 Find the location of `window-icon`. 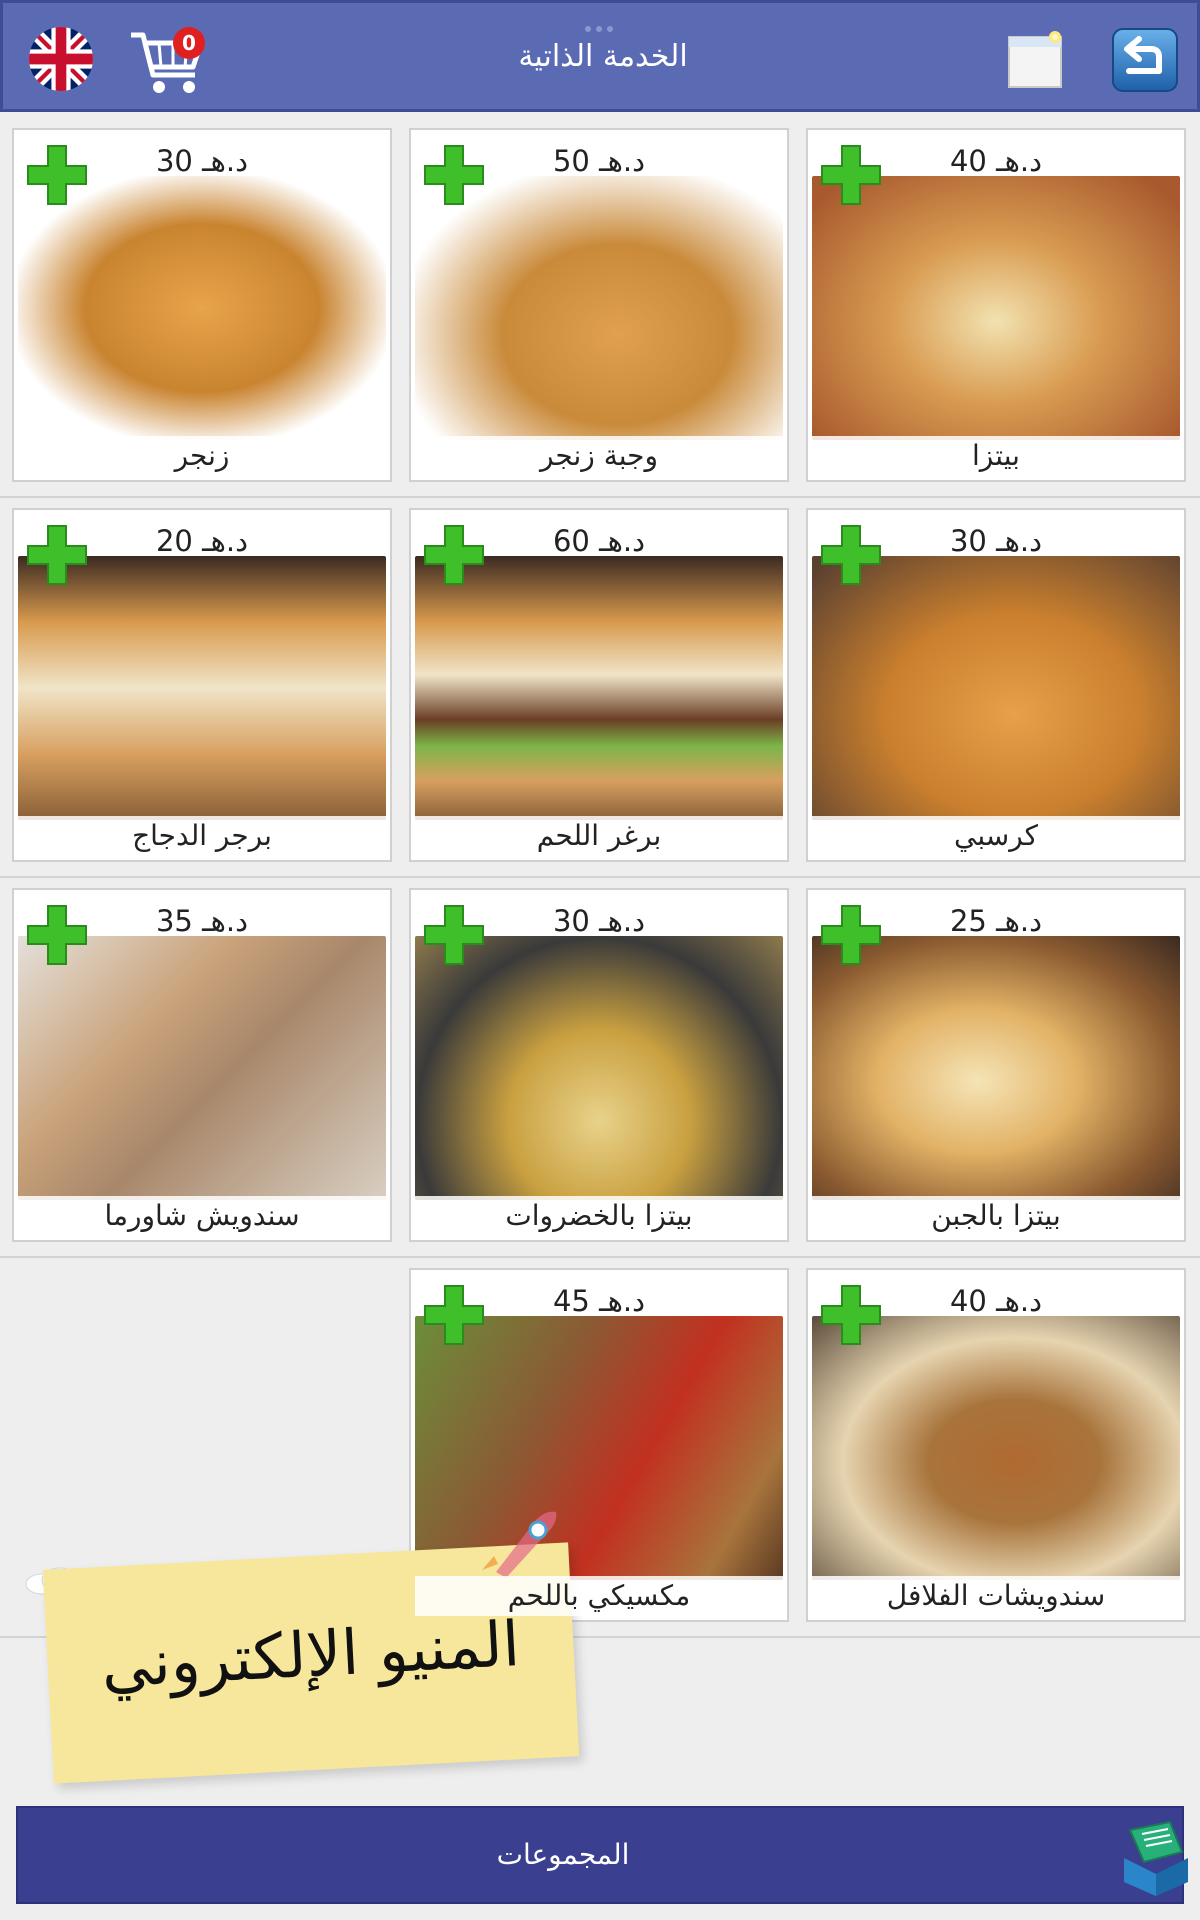

window-icon is located at coordinates (1036, 60).